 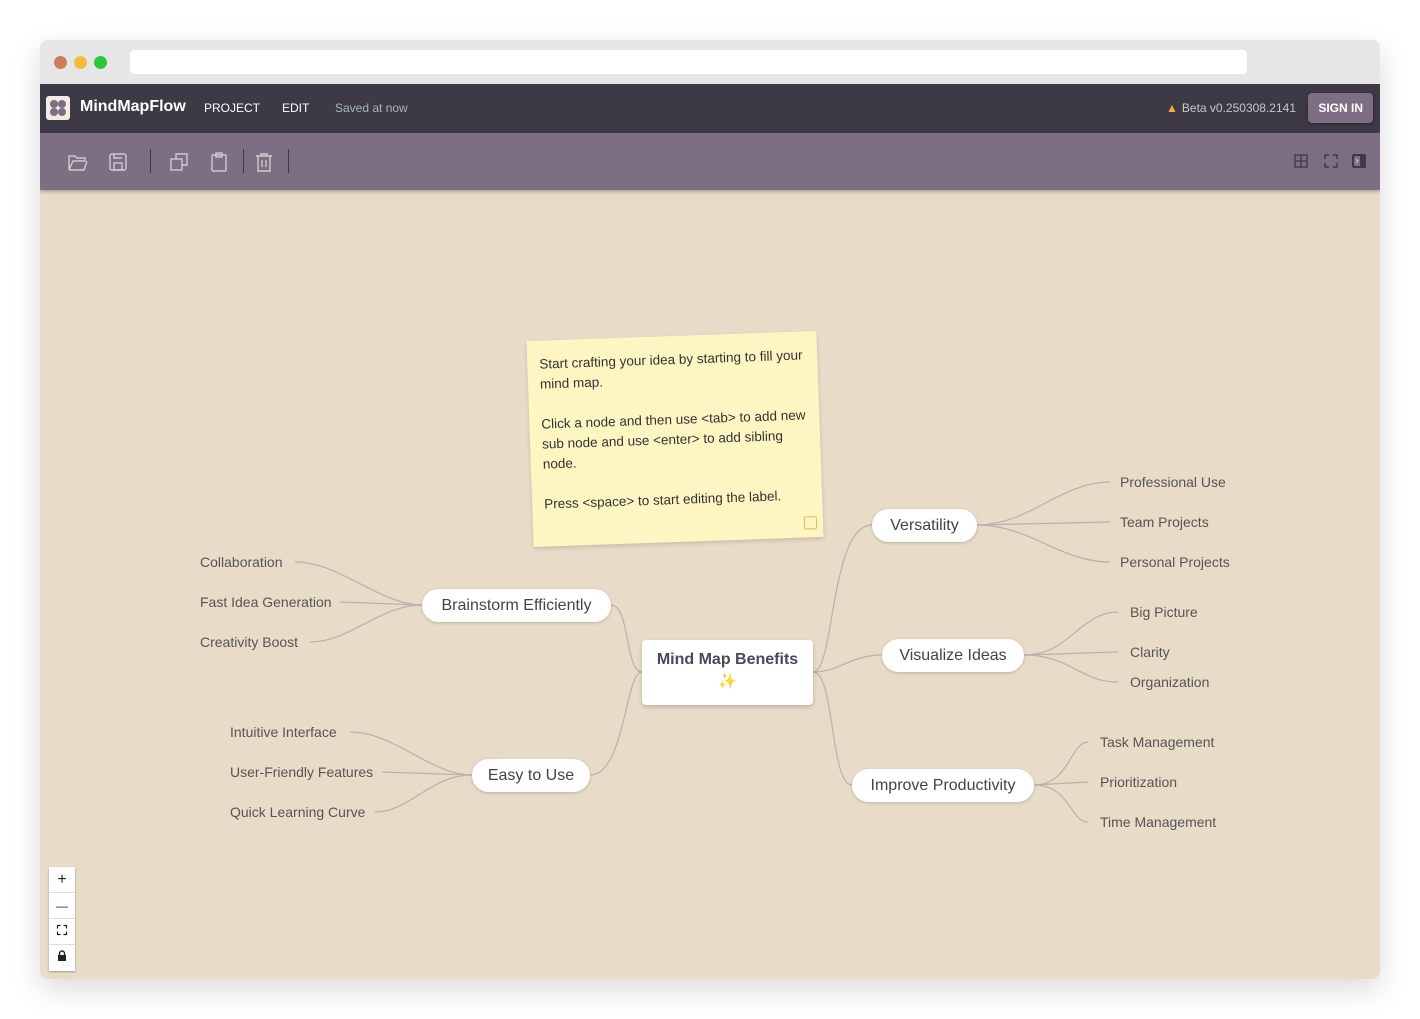 What do you see at coordinates (727, 672) in the screenshot?
I see `root-node: Mind Map Benefits ✨` at bounding box center [727, 672].